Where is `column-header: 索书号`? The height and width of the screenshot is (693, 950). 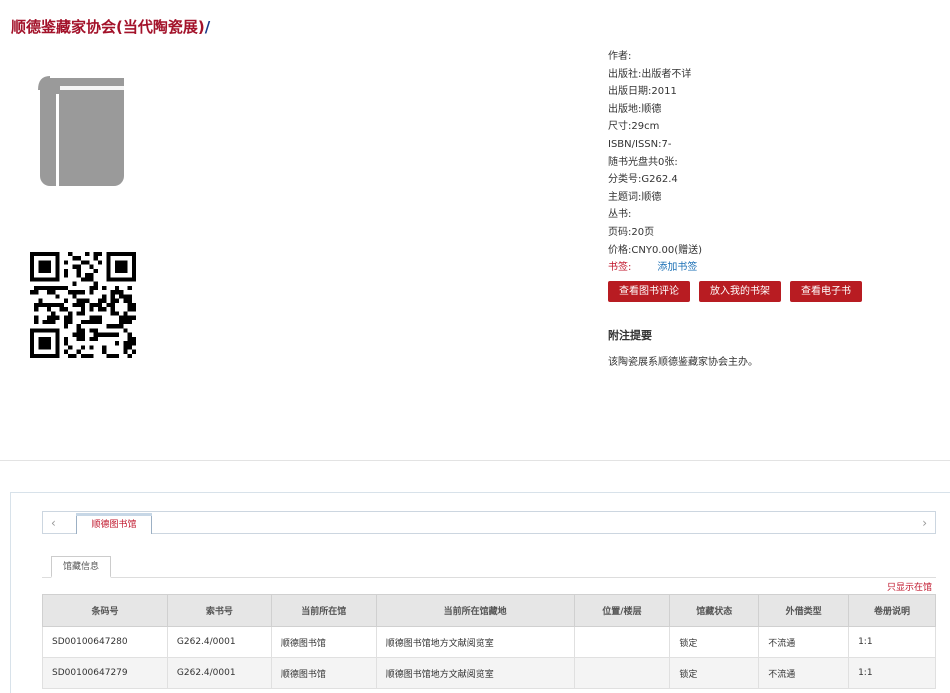 column-header: 索书号 is located at coordinates (219, 610).